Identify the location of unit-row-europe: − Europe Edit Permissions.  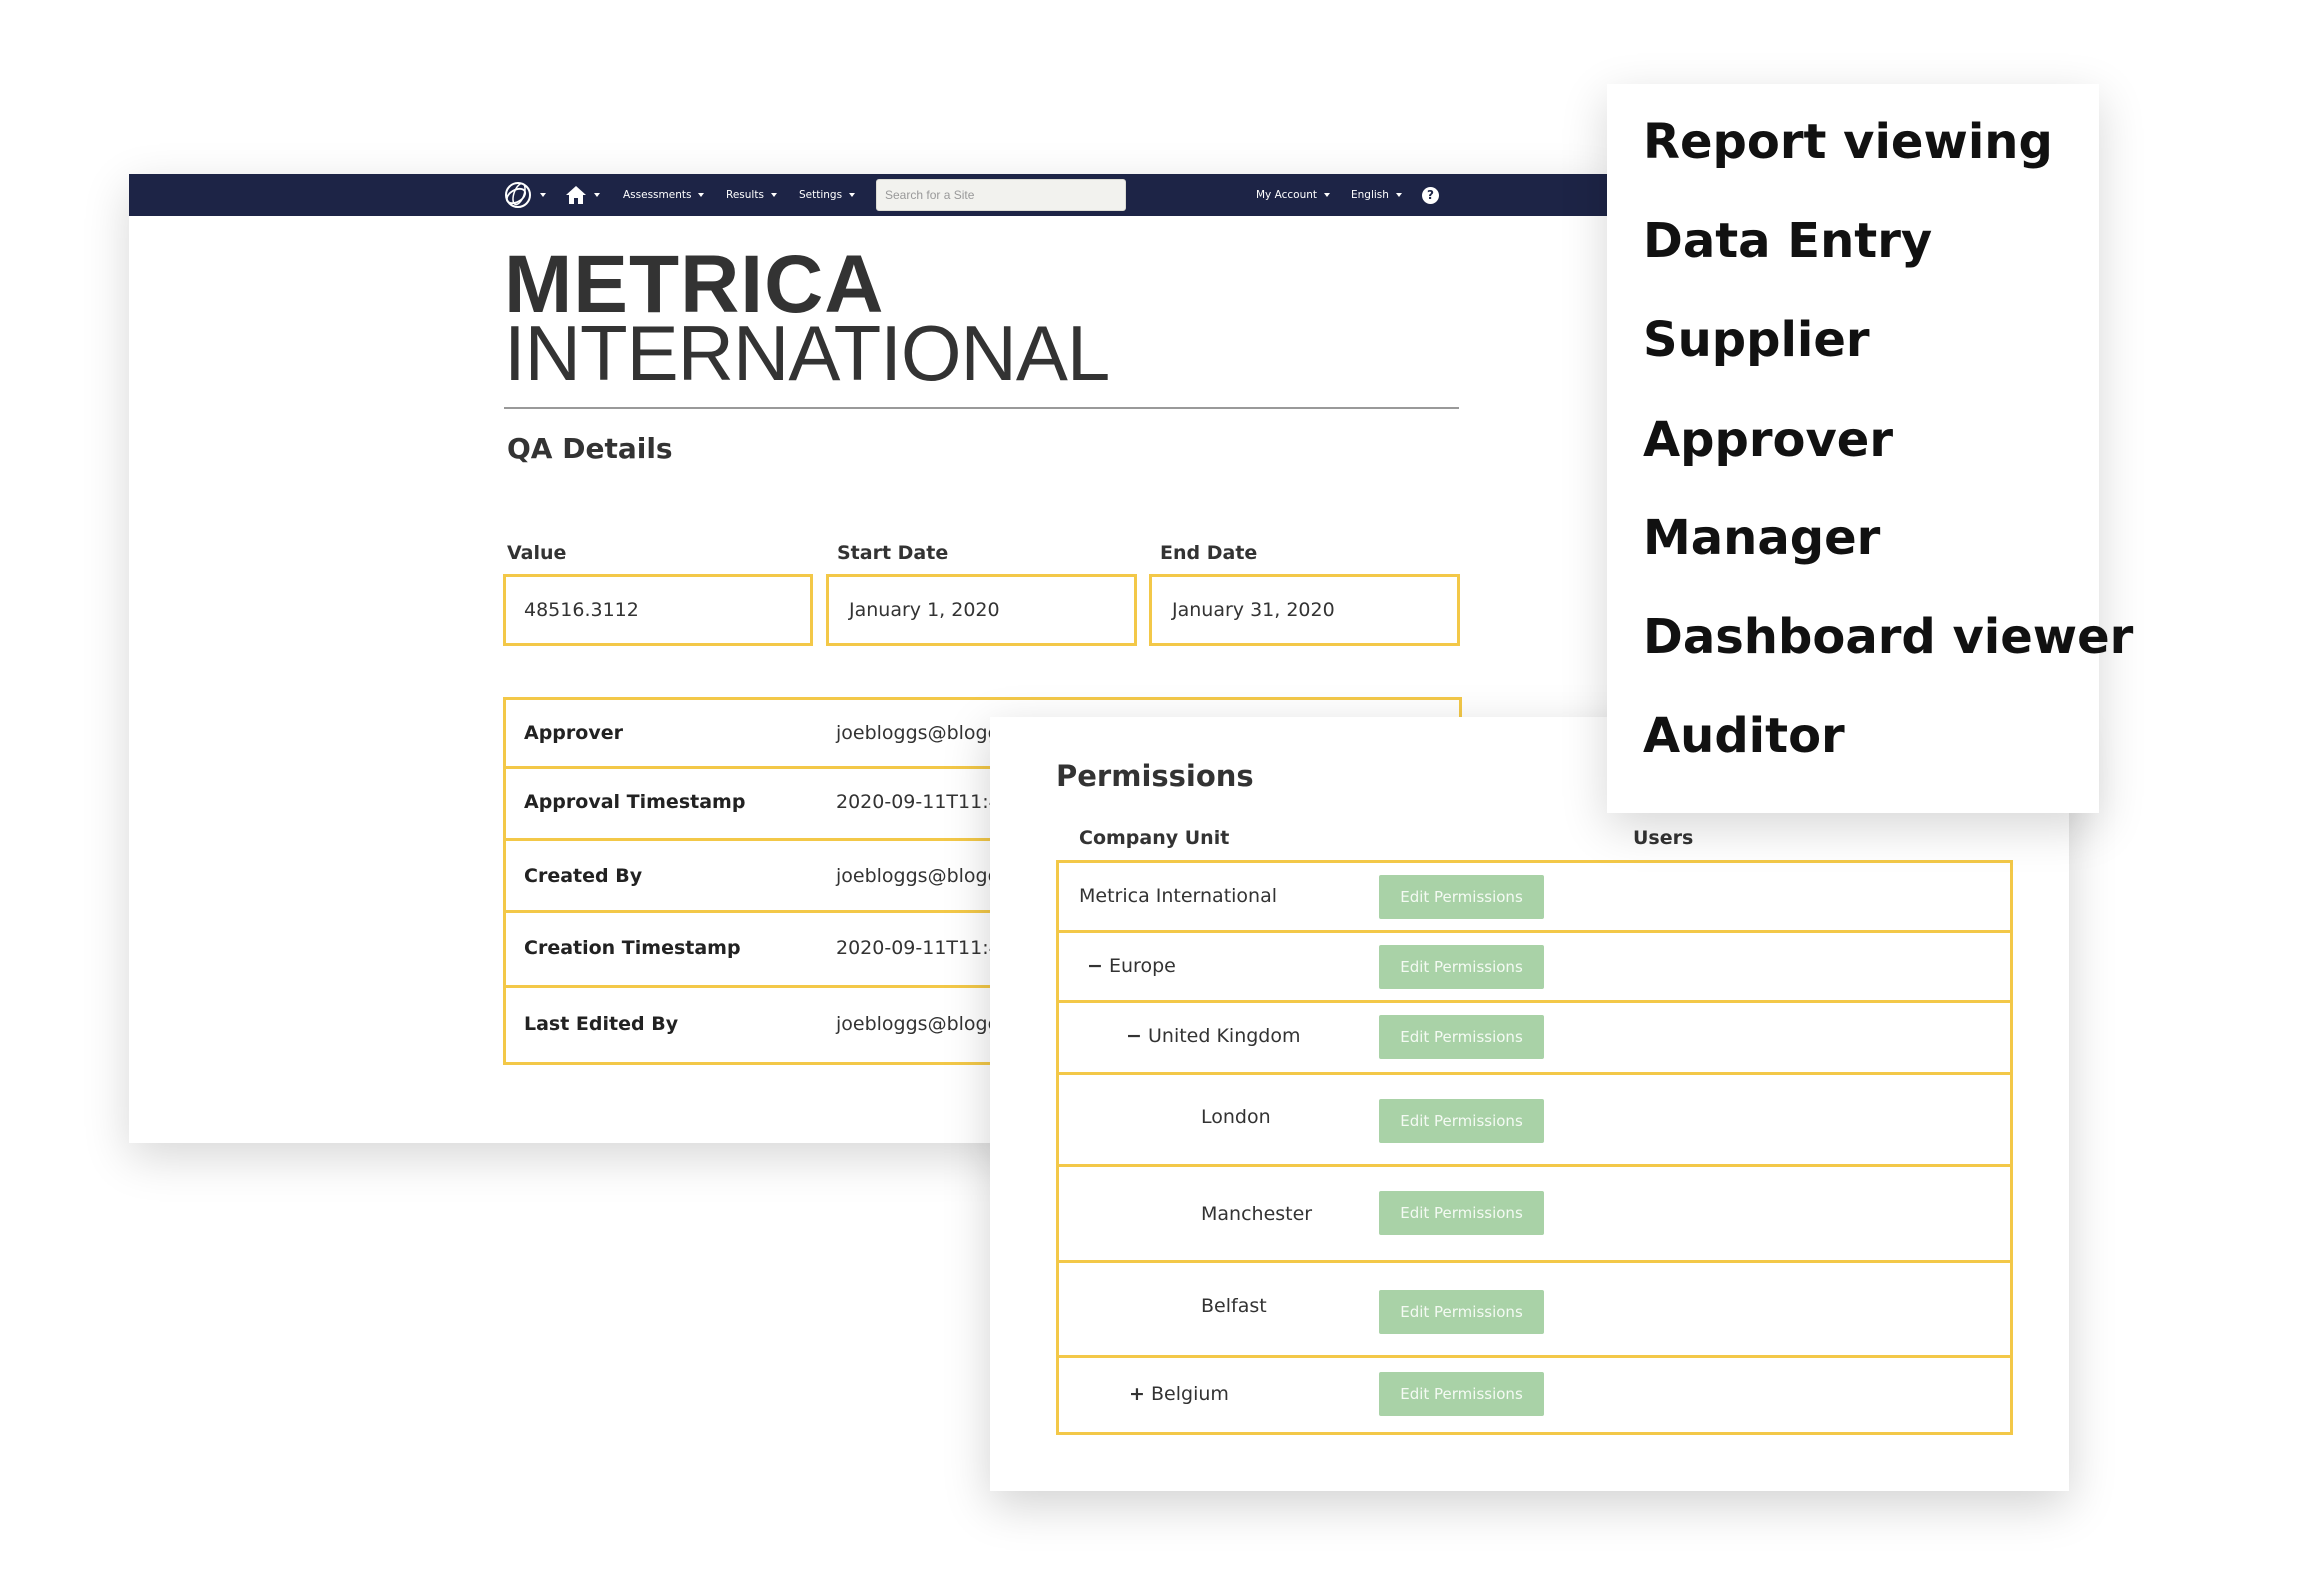
(1534, 968).